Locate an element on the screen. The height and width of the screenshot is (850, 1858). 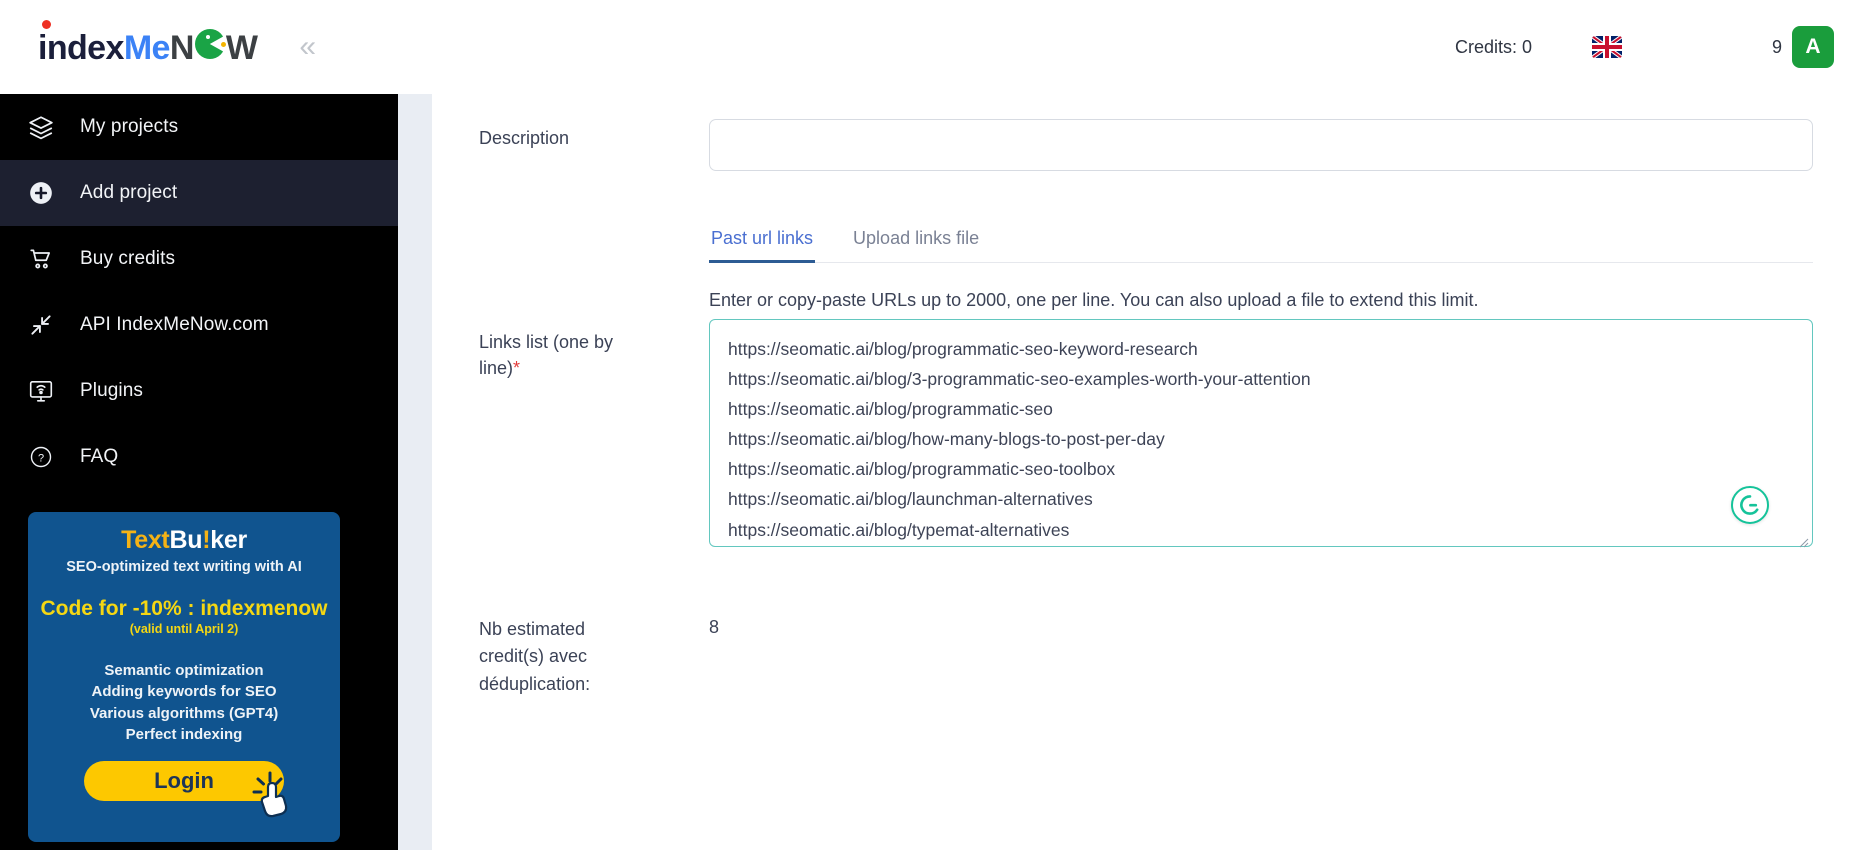
ad-feature: Perfect indexing is located at coordinates (184, 734).